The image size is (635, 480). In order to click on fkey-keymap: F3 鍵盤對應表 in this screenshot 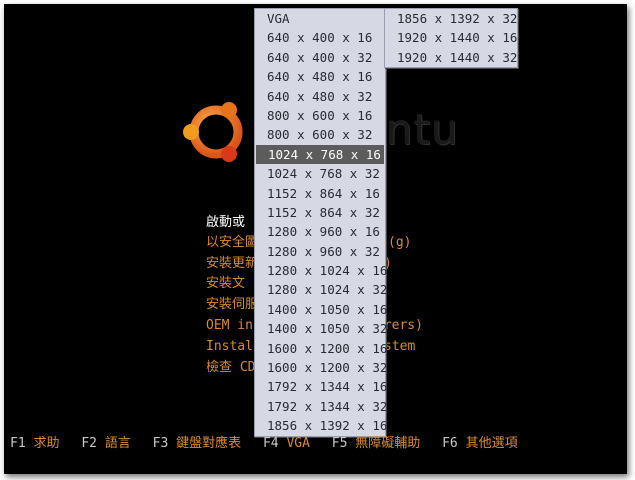, I will do `click(197, 444)`.